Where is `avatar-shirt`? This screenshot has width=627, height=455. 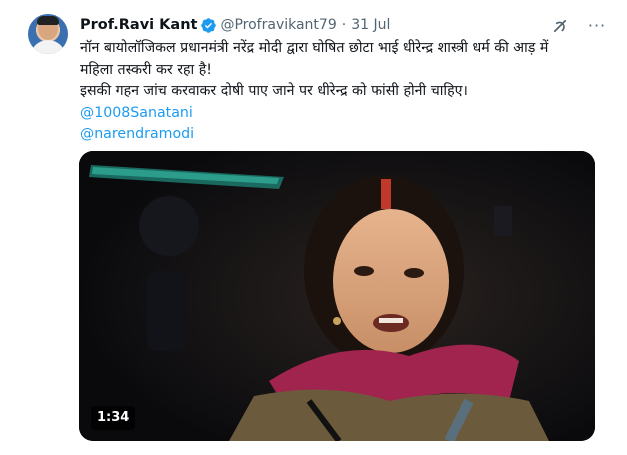 avatar-shirt is located at coordinates (48, 47).